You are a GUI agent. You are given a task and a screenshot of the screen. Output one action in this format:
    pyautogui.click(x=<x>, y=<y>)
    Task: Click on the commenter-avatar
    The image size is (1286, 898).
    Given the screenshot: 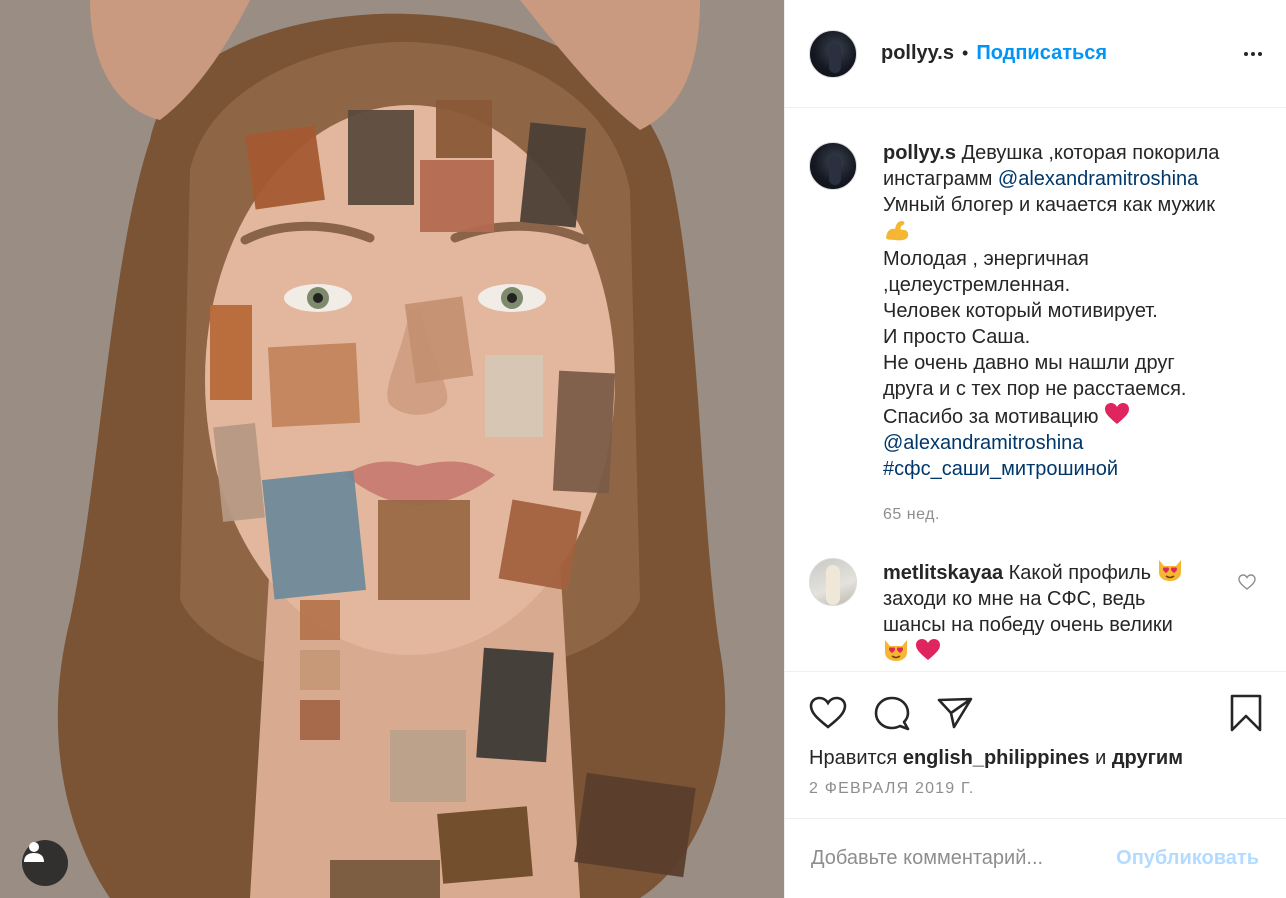 What is the action you would take?
    pyautogui.click(x=833, y=582)
    